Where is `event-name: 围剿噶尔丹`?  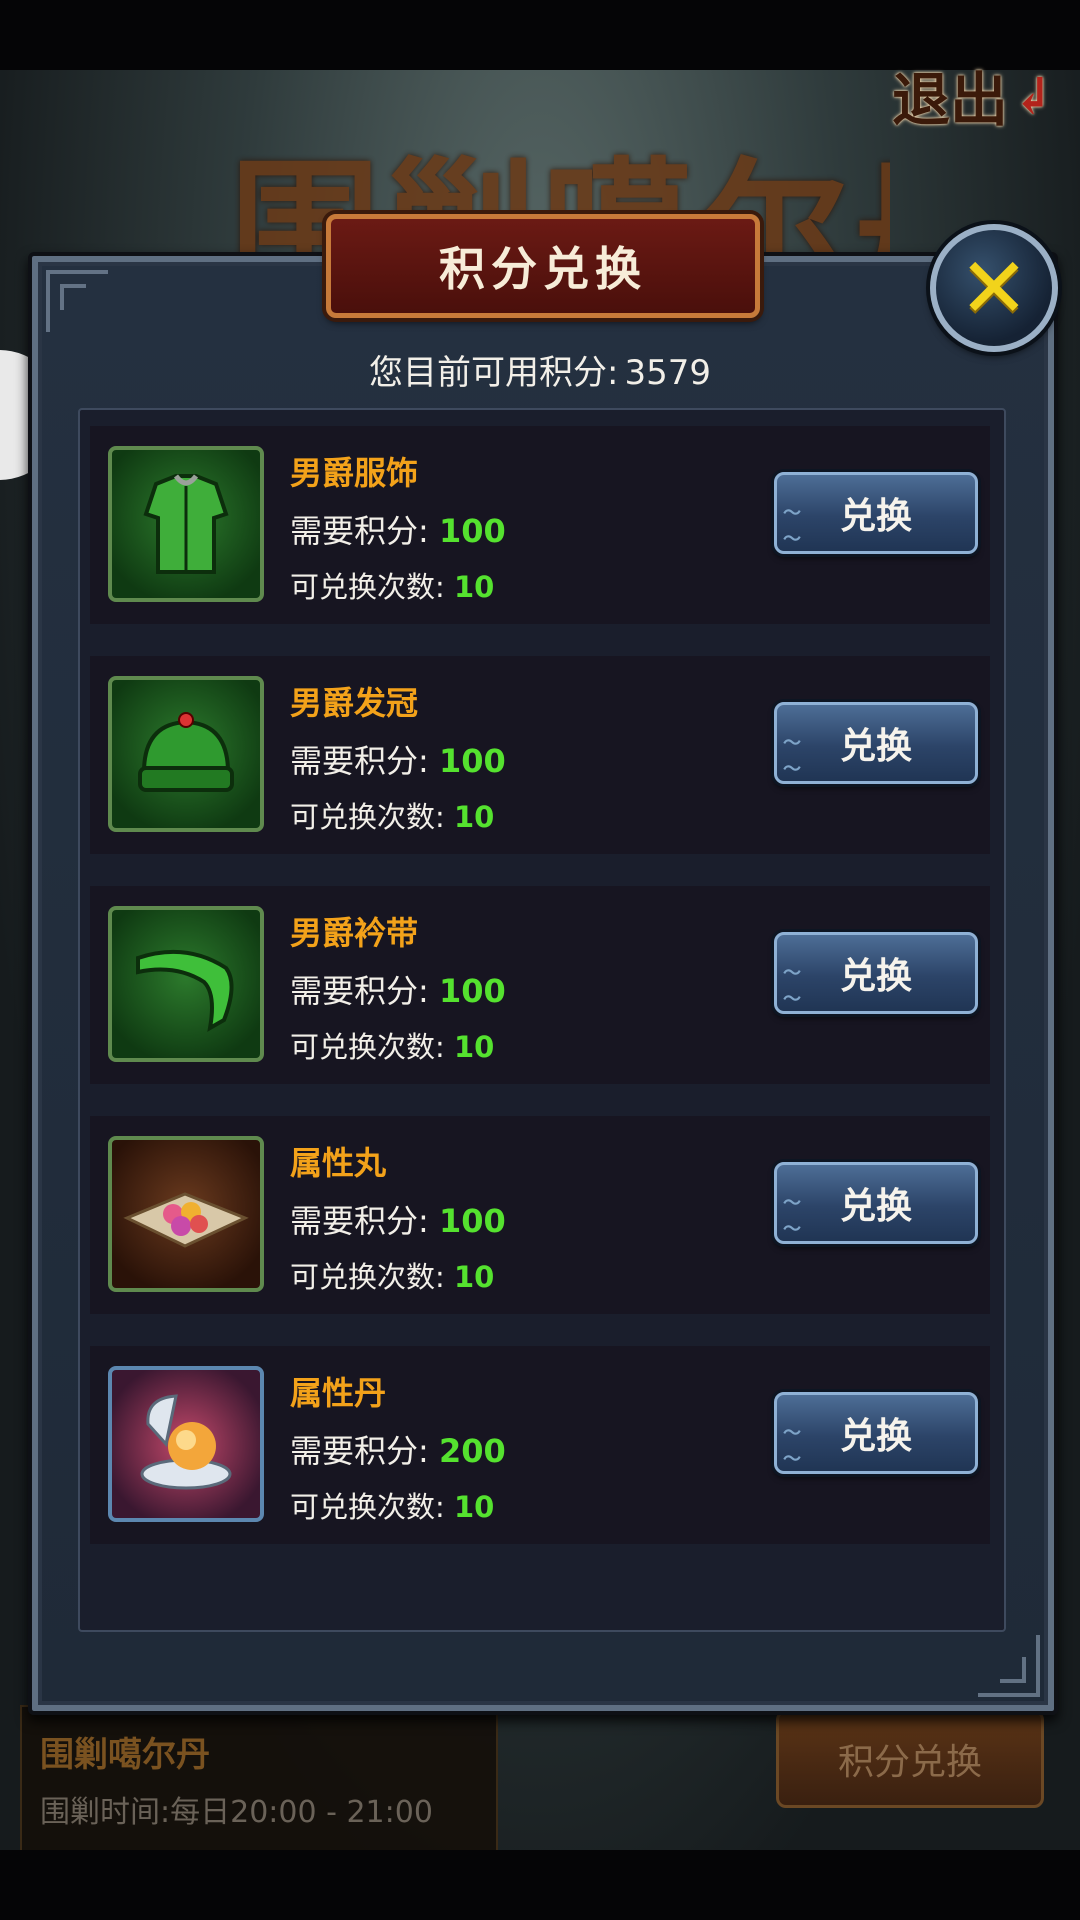
event-name: 围剿噶尔丹 is located at coordinates (125, 1755).